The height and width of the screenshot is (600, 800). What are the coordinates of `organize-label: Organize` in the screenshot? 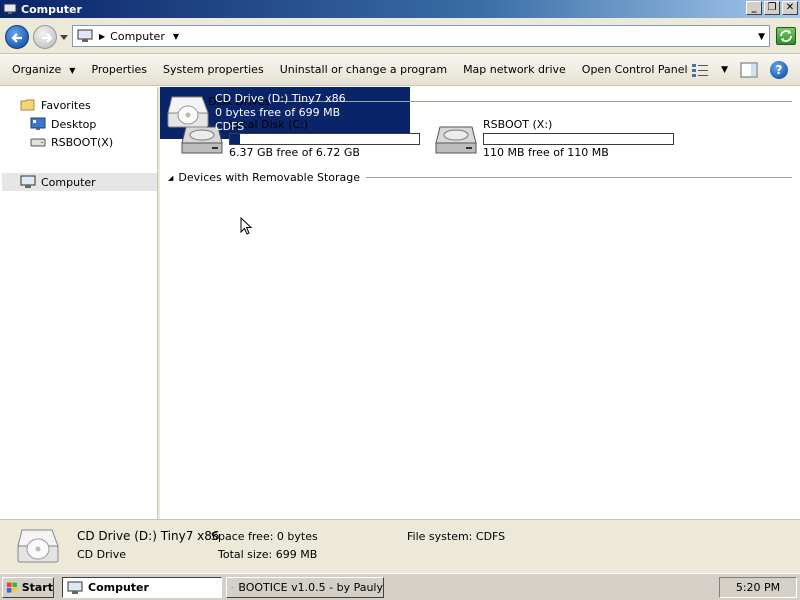 It's located at (37, 69).